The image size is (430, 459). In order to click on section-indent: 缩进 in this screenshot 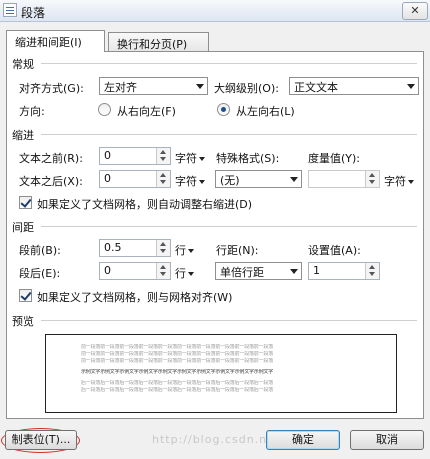, I will do `click(23, 135)`.